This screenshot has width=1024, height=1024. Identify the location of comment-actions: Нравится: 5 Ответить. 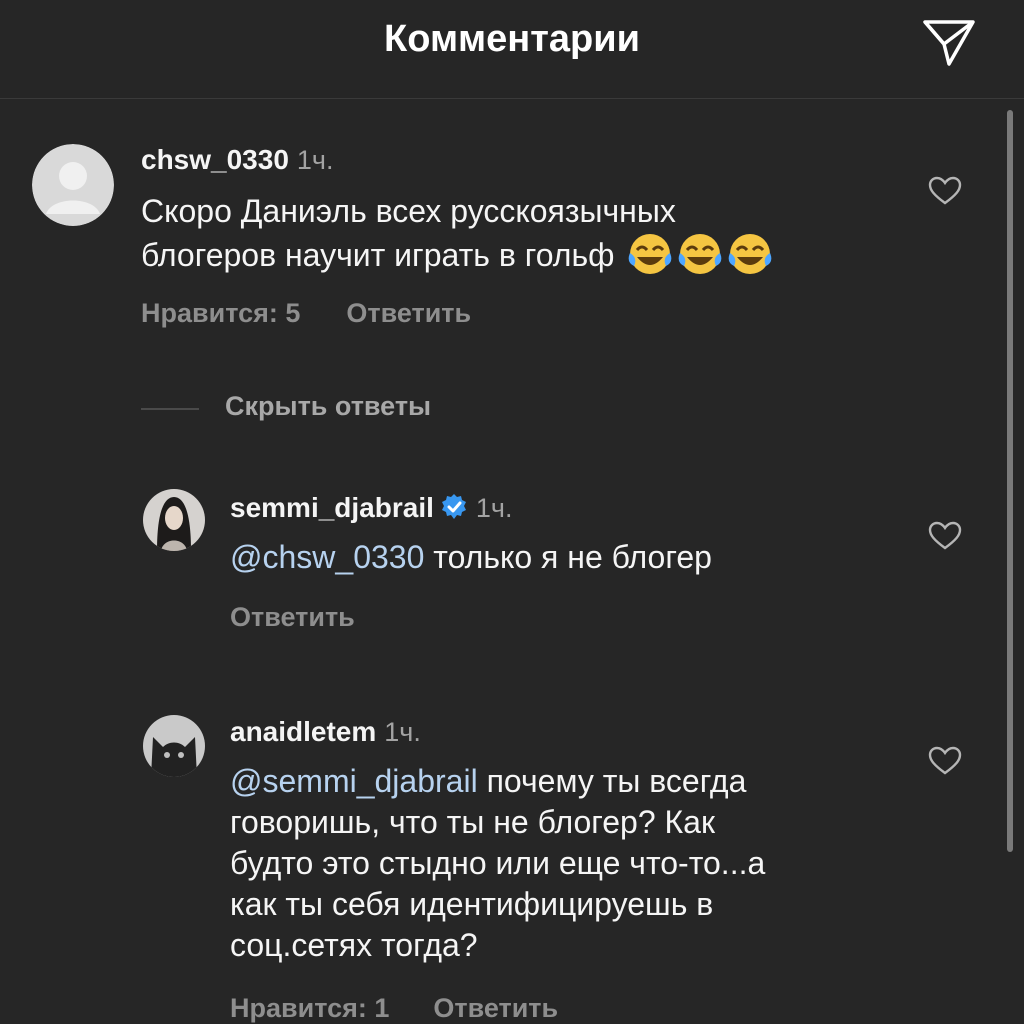
(306, 313).